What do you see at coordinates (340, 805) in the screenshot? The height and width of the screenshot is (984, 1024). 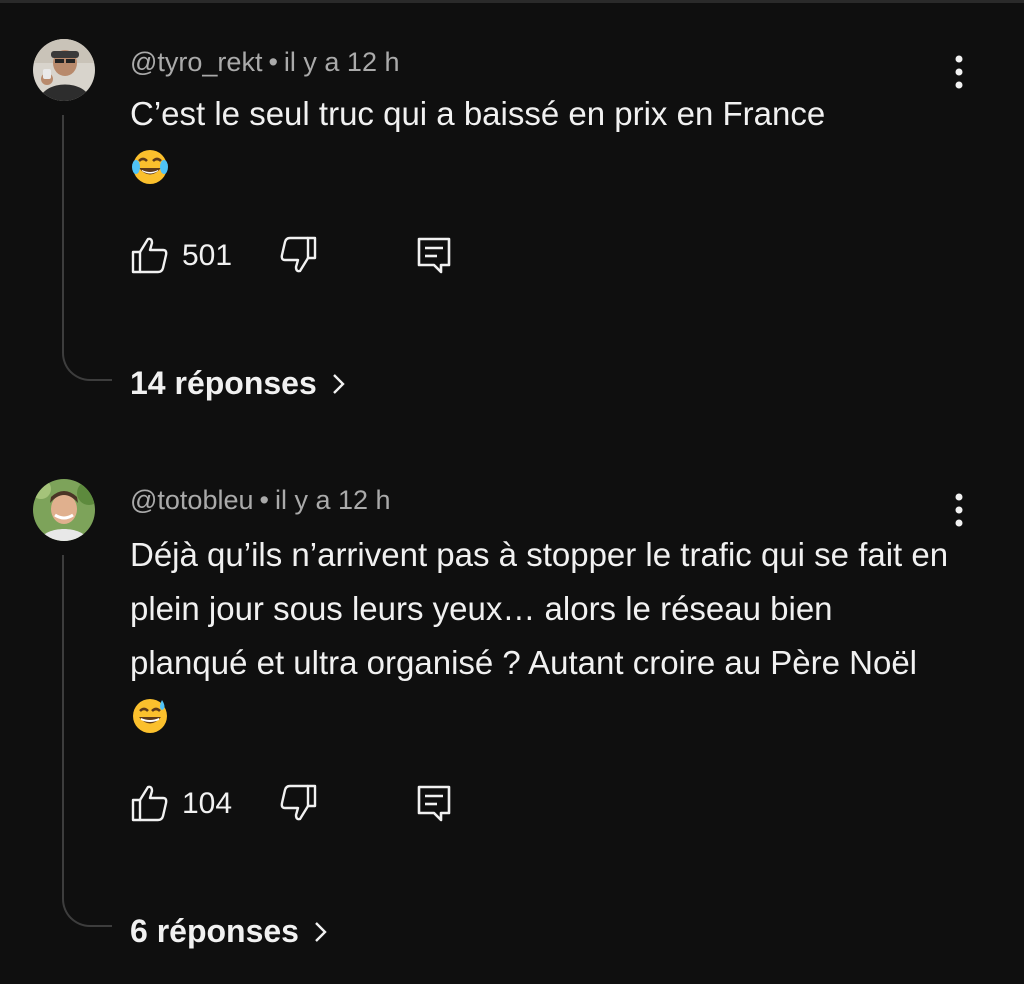 I see `comment-actions: 104` at bounding box center [340, 805].